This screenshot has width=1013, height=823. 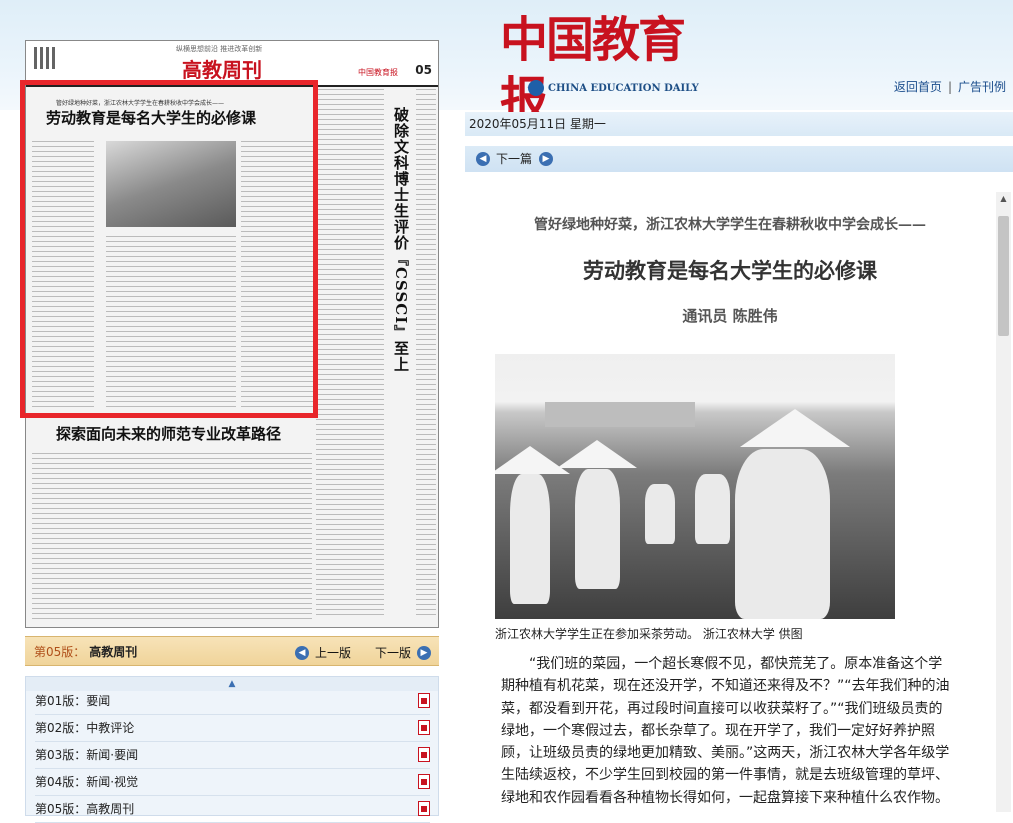 What do you see at coordinates (232, 701) in the screenshot?
I see `edition-item: 第01版：要闻` at bounding box center [232, 701].